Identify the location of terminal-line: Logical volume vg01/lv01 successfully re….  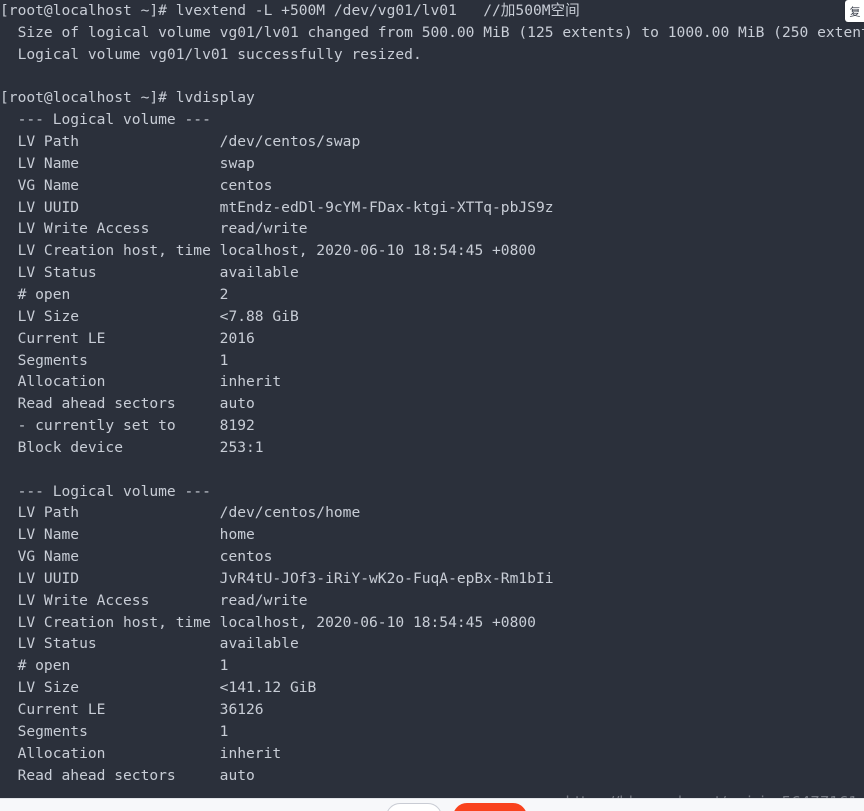
(211, 54).